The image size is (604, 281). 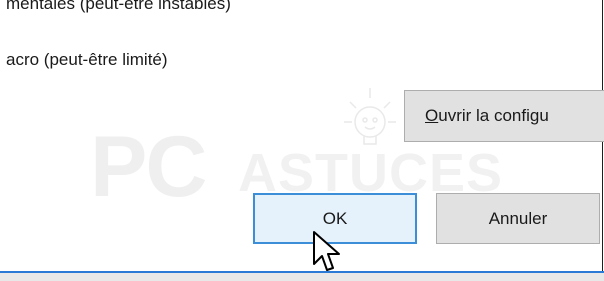 I want to click on option-macro-label: acro (peut-être limité), so click(x=87, y=59).